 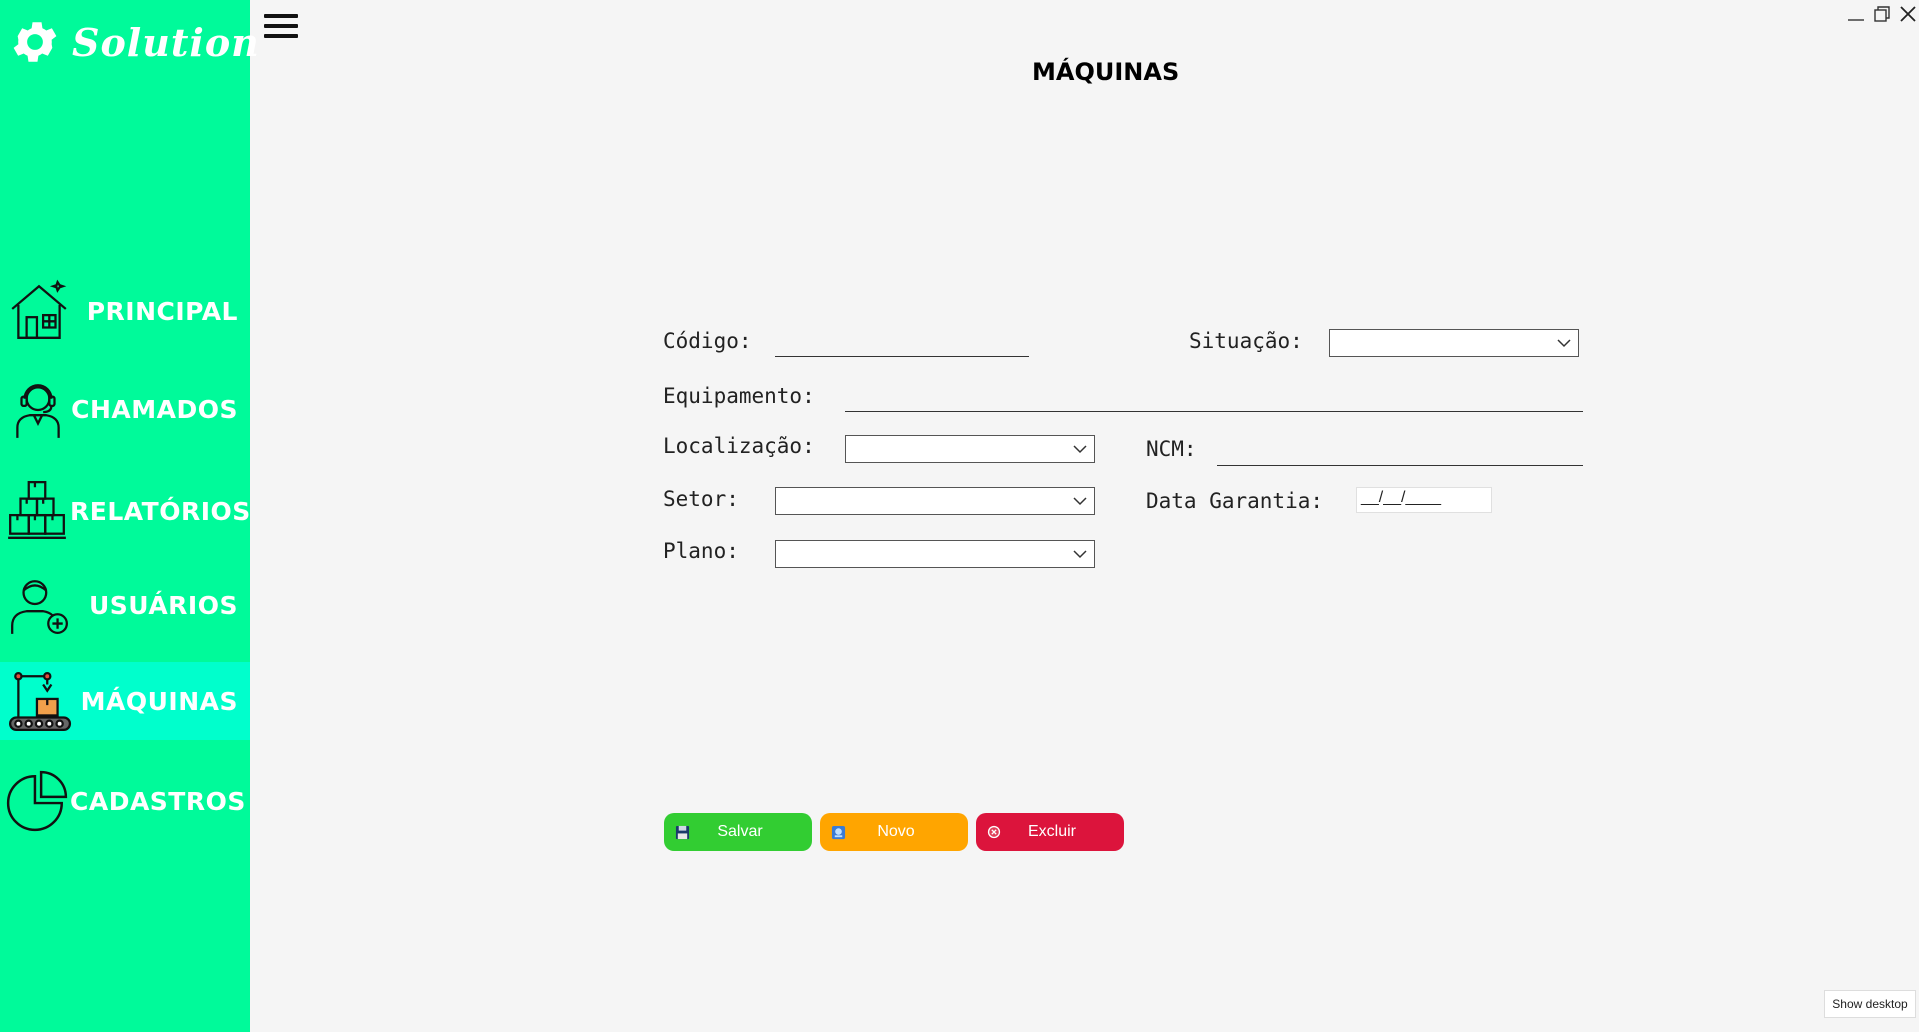 I want to click on ncm-input, so click(x=1400, y=451).